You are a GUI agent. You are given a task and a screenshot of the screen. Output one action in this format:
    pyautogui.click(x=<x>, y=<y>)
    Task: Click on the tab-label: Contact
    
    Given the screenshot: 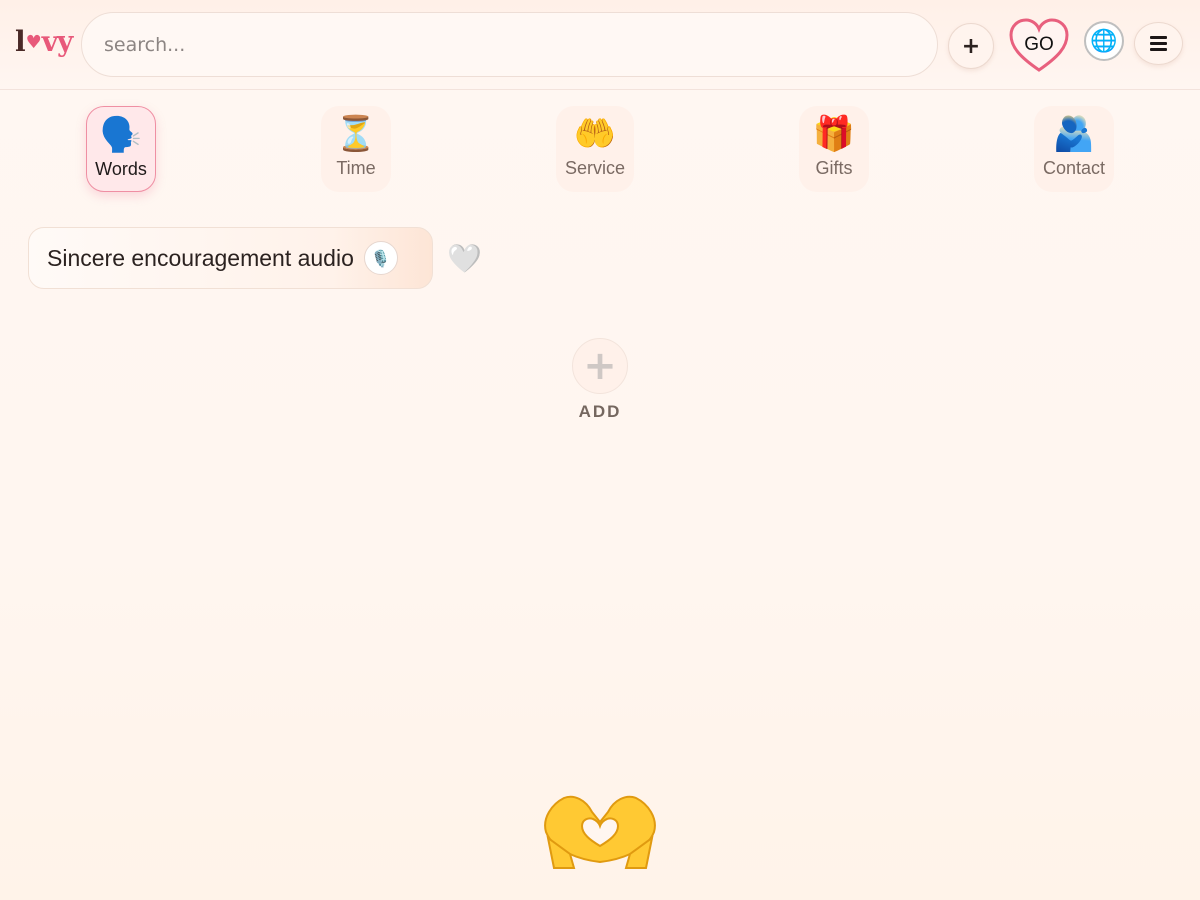 What is the action you would take?
    pyautogui.click(x=1074, y=168)
    